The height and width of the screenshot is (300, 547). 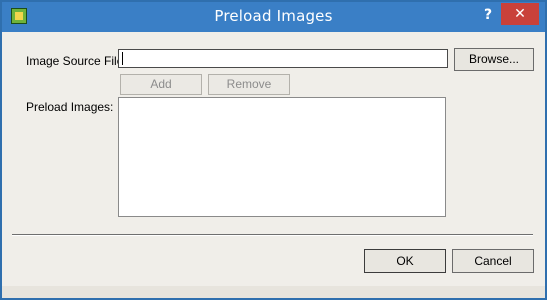 I want to click on dialog-title: Preload Images, so click(x=273, y=16).